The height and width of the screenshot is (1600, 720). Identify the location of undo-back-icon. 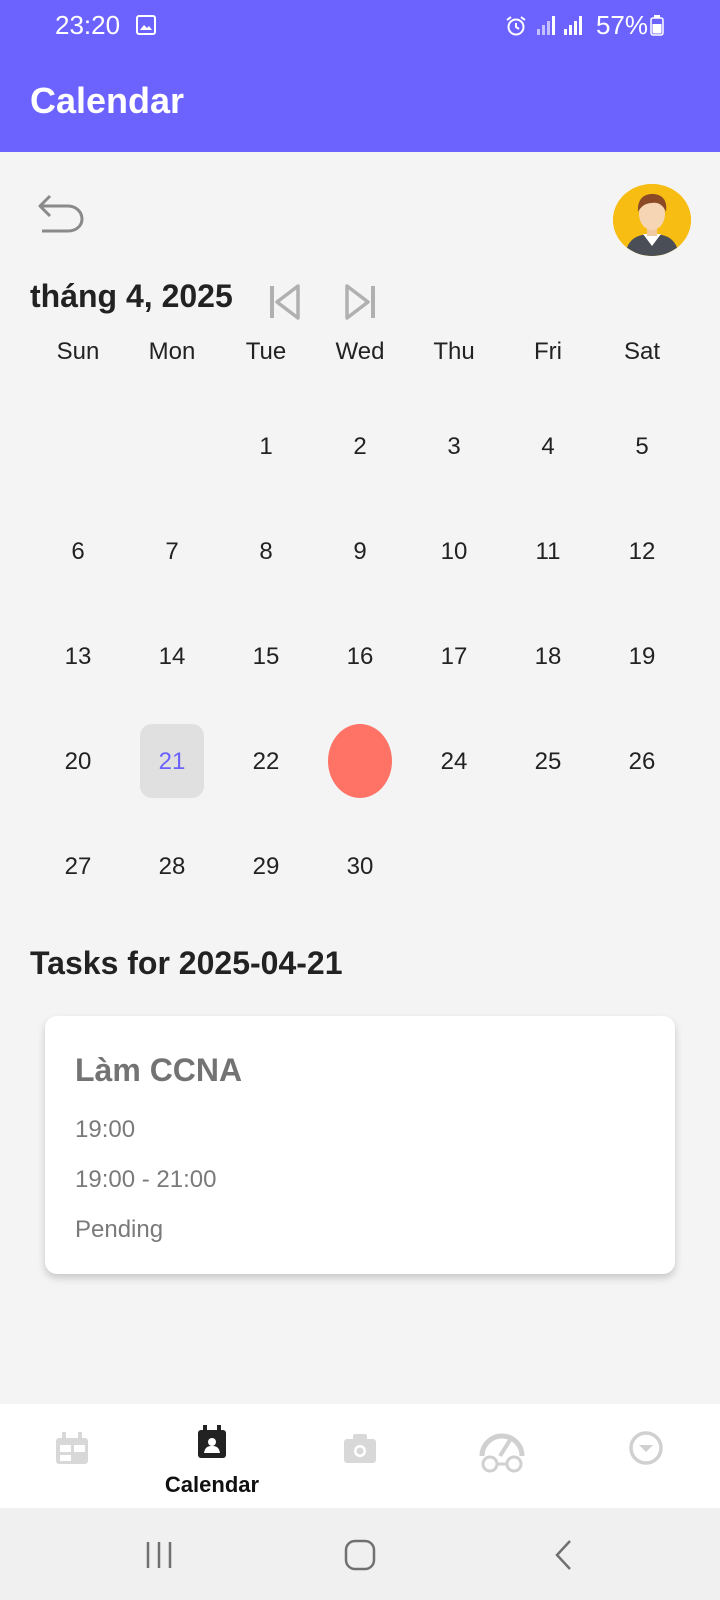
(61, 213).